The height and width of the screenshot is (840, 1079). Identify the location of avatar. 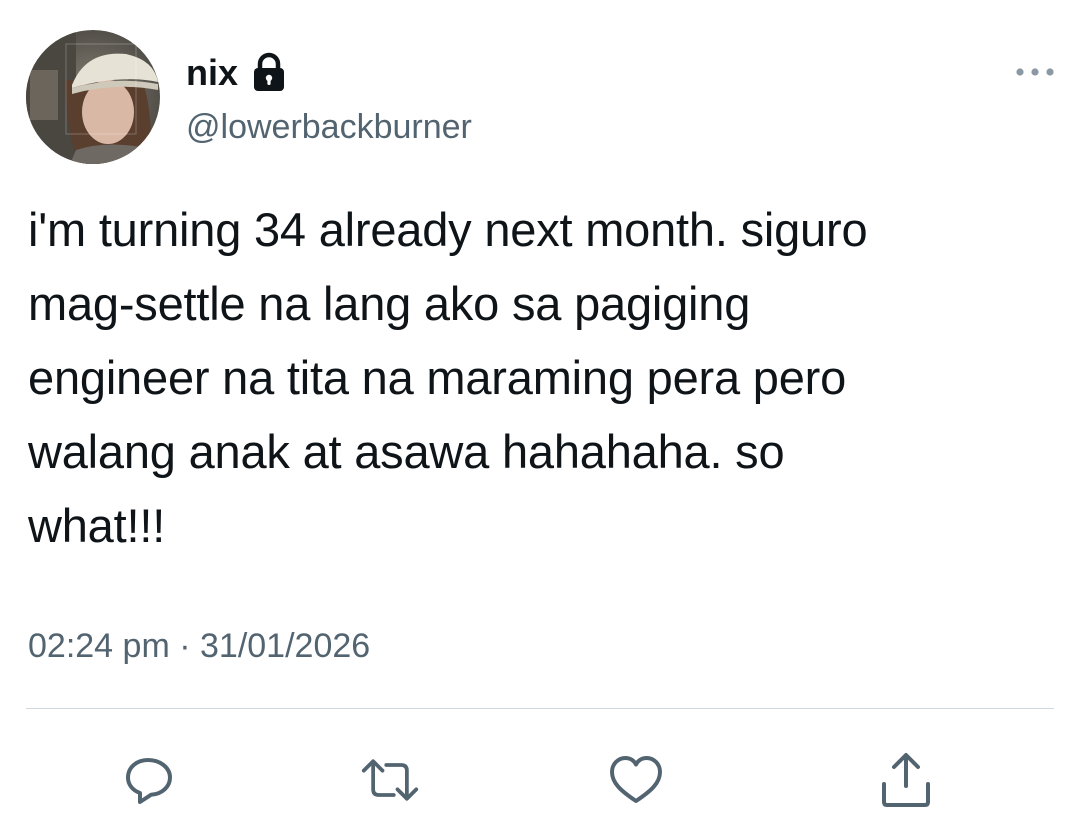
(93, 97).